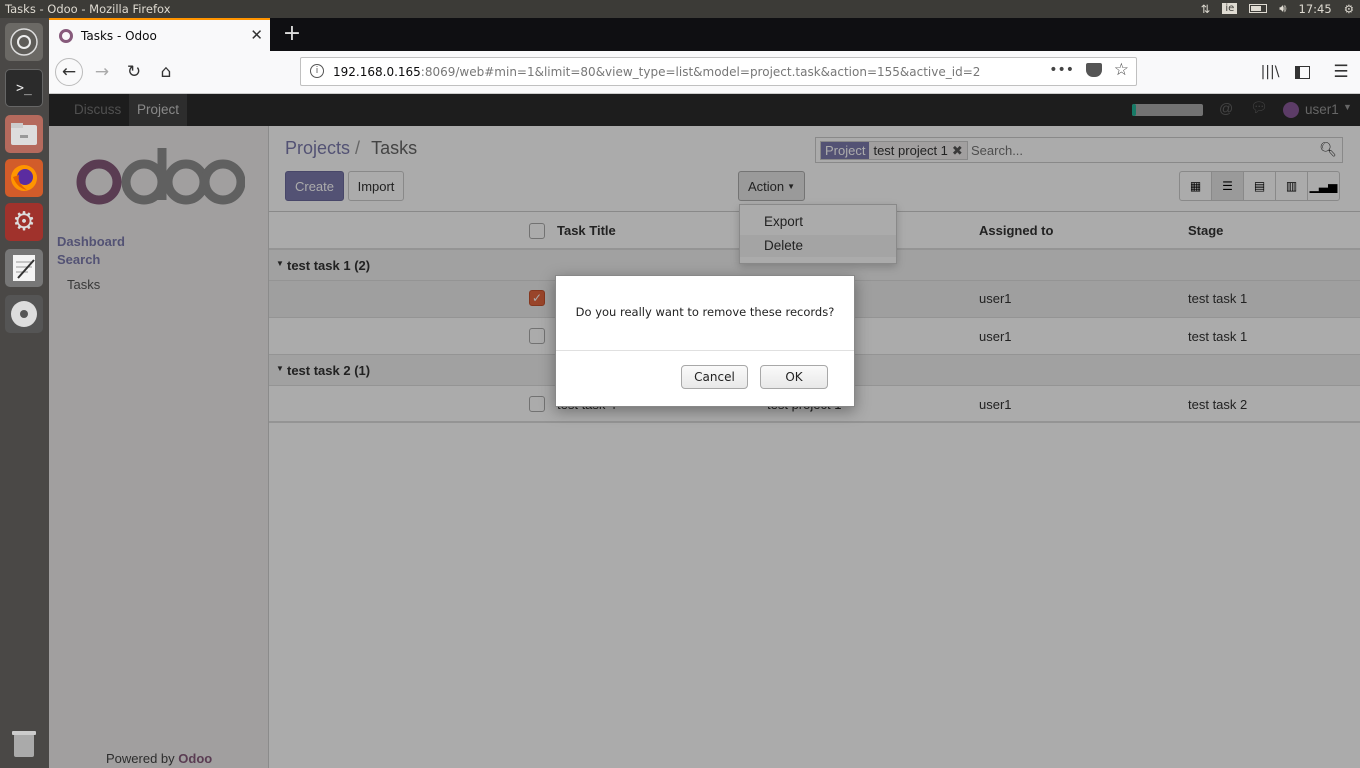 The image size is (1360, 768). I want to click on forward-button: →, so click(102, 72).